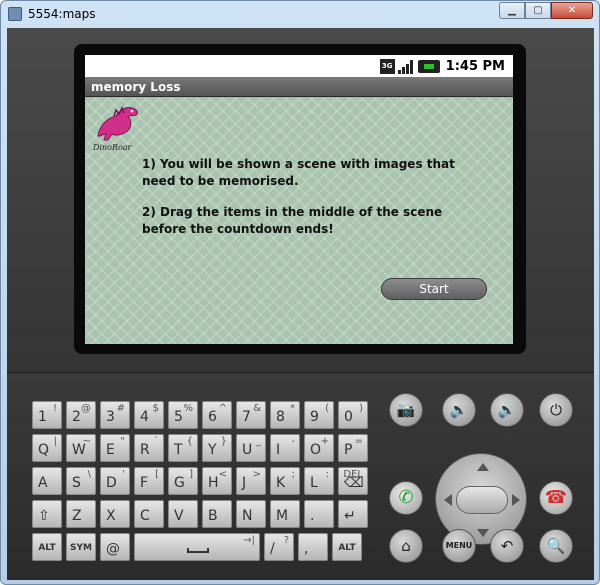 This screenshot has height=585, width=600. What do you see at coordinates (353, 514) in the screenshot?
I see `key: ↵` at bounding box center [353, 514].